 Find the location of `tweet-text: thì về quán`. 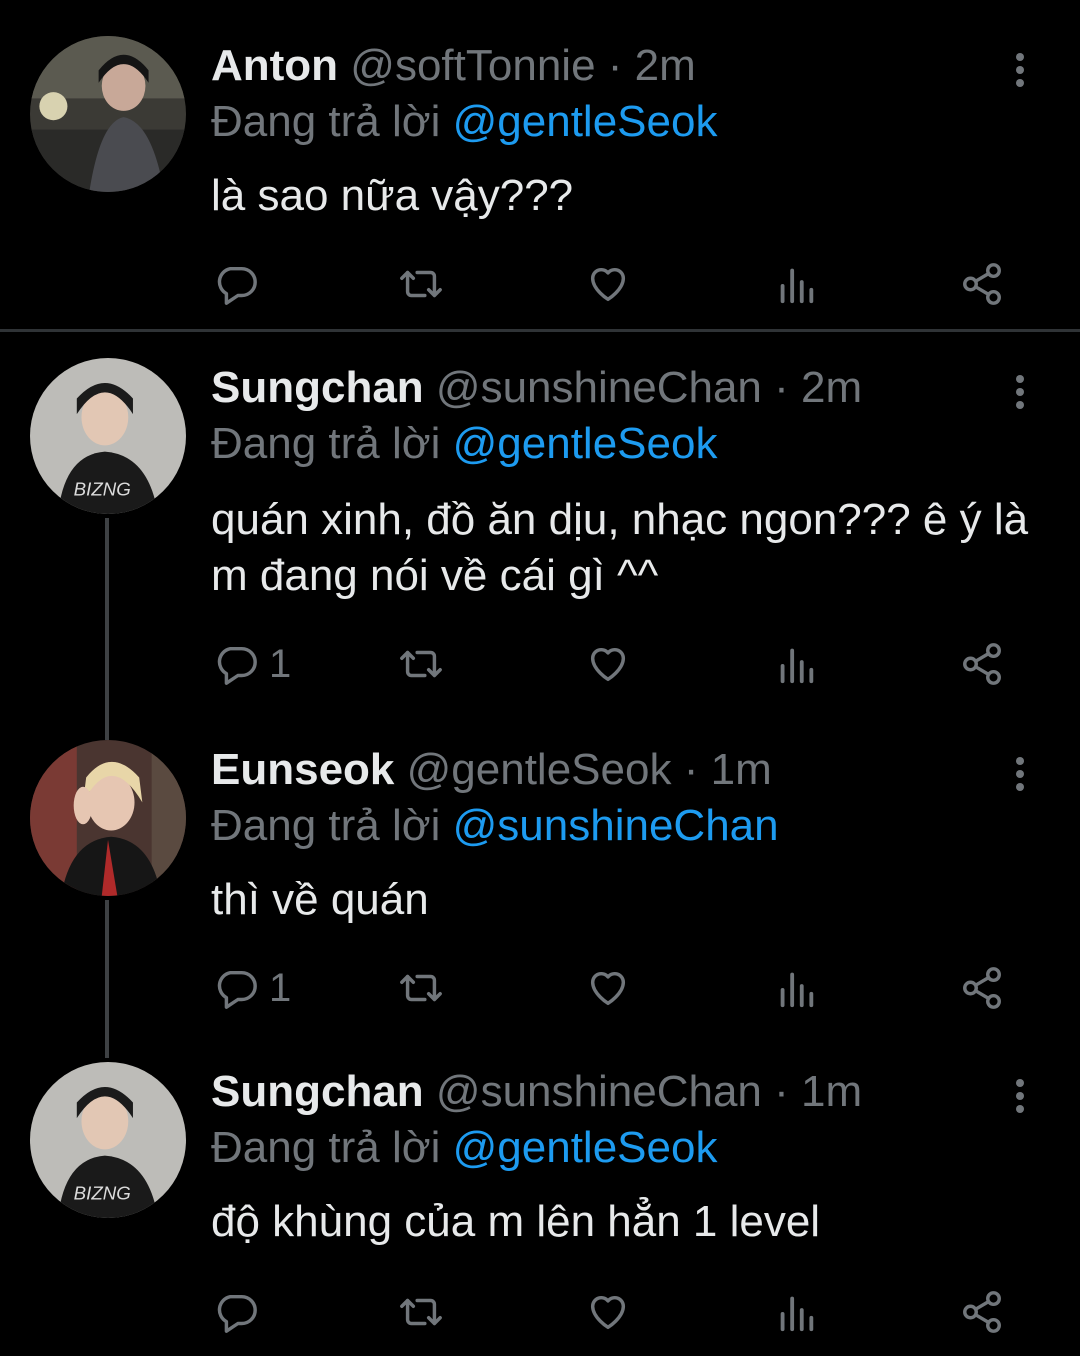

tweet-text: thì về quán is located at coordinates (320, 899).